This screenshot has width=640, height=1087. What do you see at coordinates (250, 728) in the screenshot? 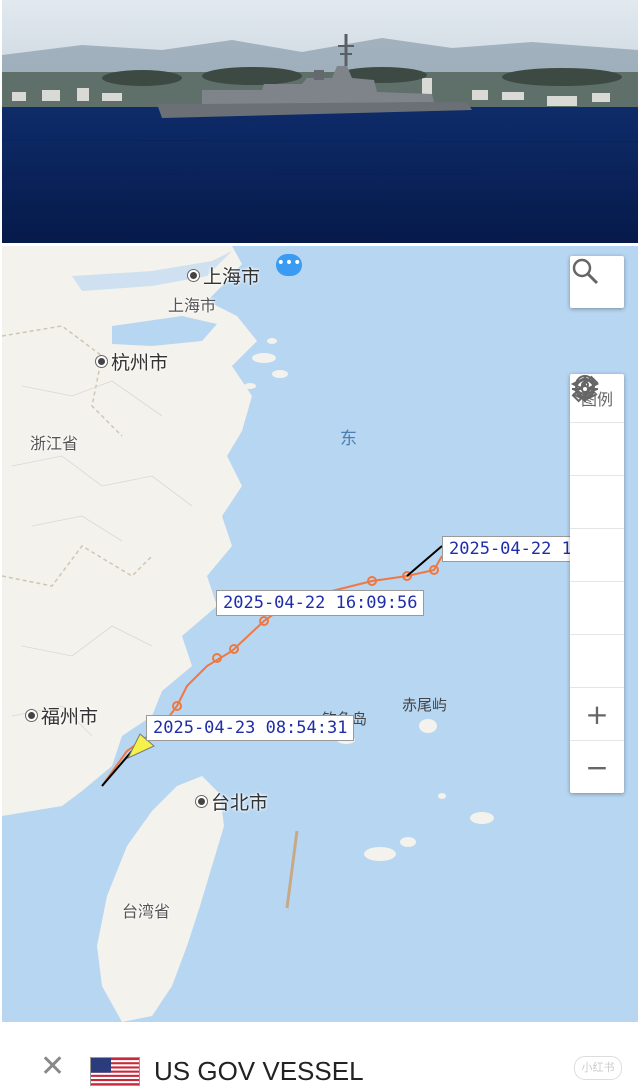
I see `track-timestamp-3: 2025-04-23 08:54:31` at bounding box center [250, 728].